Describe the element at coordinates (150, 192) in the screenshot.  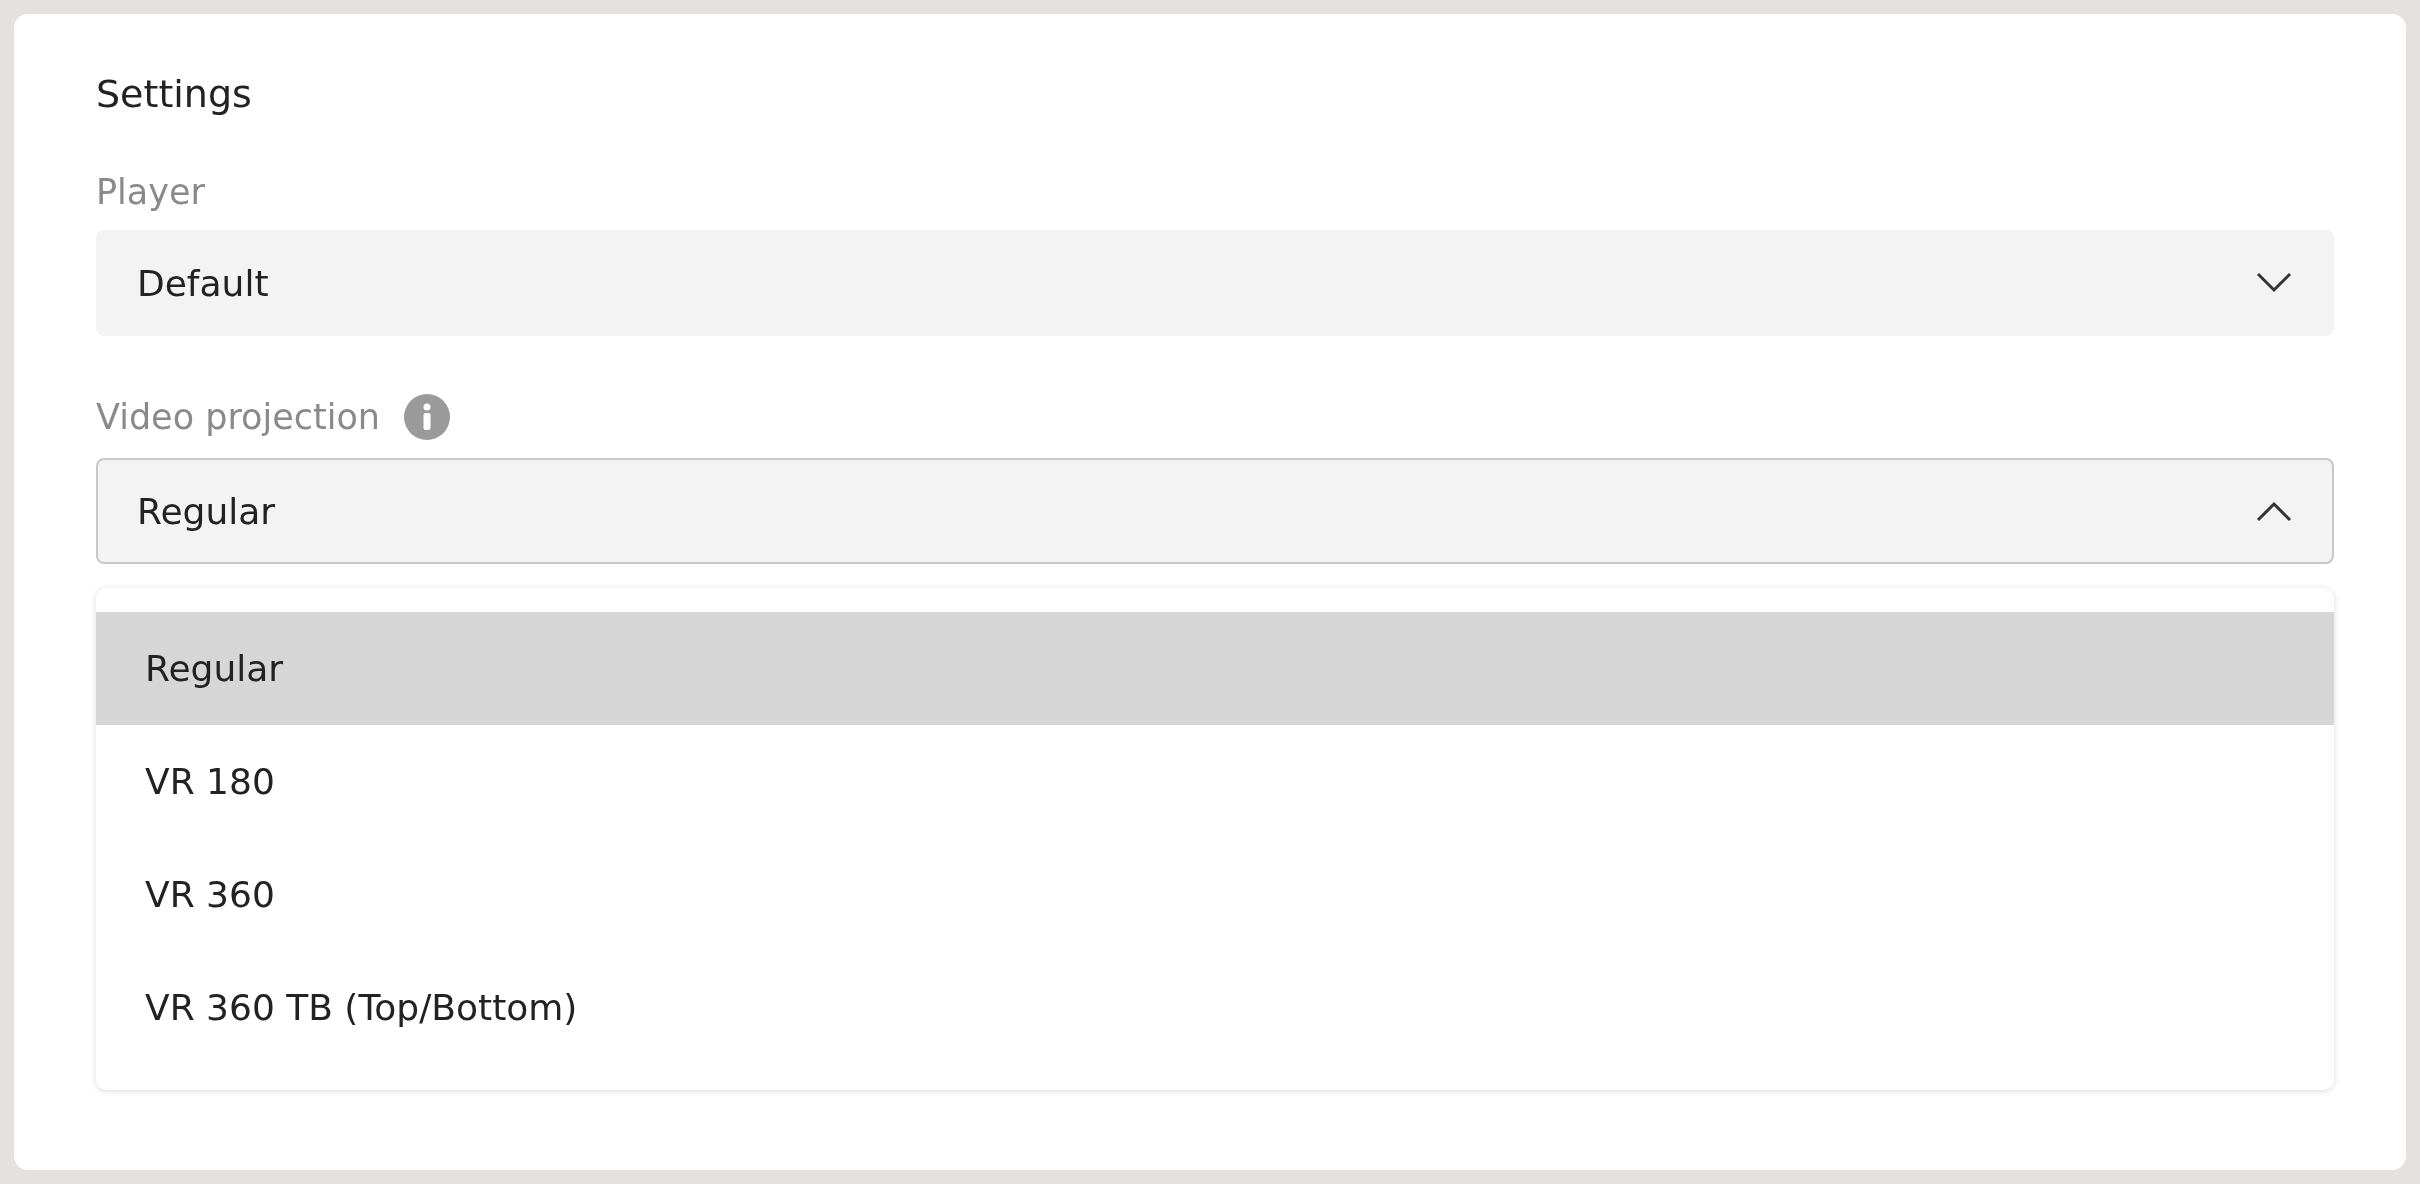
I see `field-label: Player` at that location.